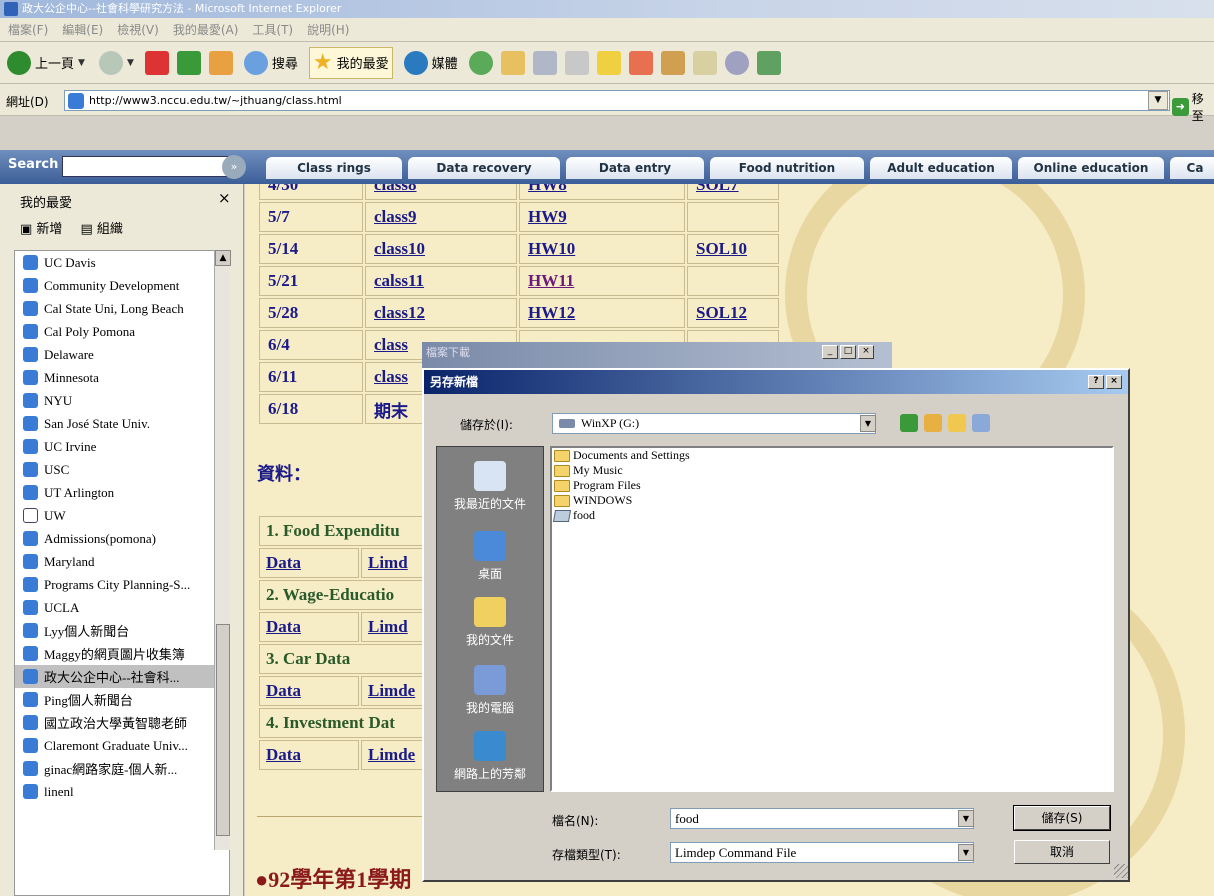 This screenshot has height=896, width=1214. Describe the element at coordinates (122, 791) in the screenshot. I see `list-item: linenl` at that location.